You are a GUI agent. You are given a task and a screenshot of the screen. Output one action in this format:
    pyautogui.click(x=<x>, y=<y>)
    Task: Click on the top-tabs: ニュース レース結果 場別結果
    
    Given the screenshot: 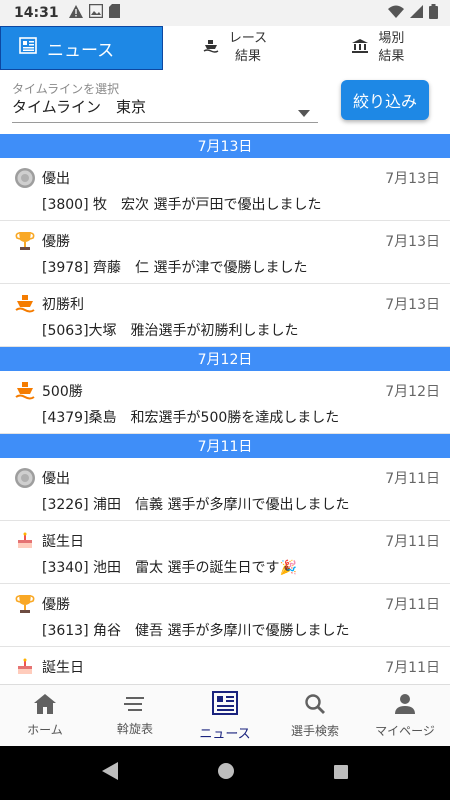 What is the action you would take?
    pyautogui.click(x=225, y=48)
    